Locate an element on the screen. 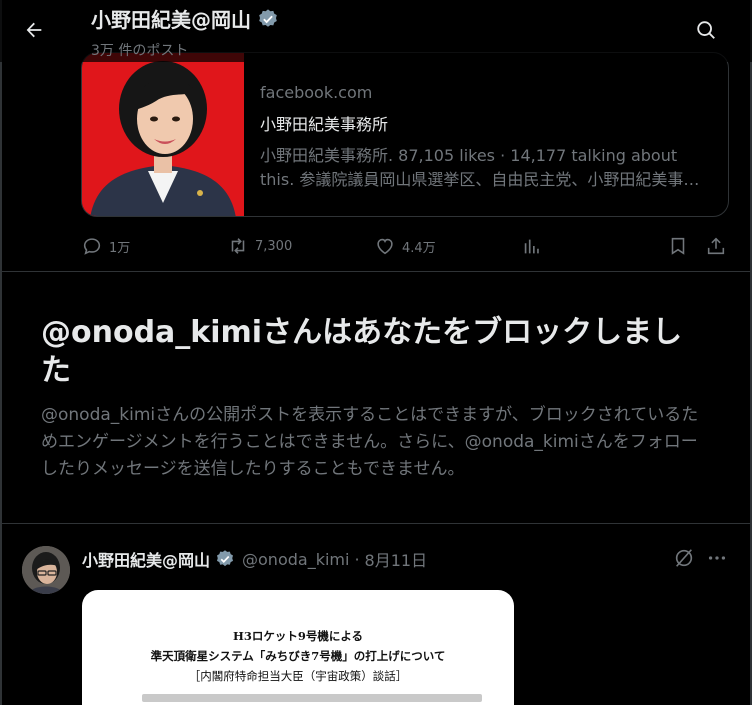  avatar is located at coordinates (46, 570).